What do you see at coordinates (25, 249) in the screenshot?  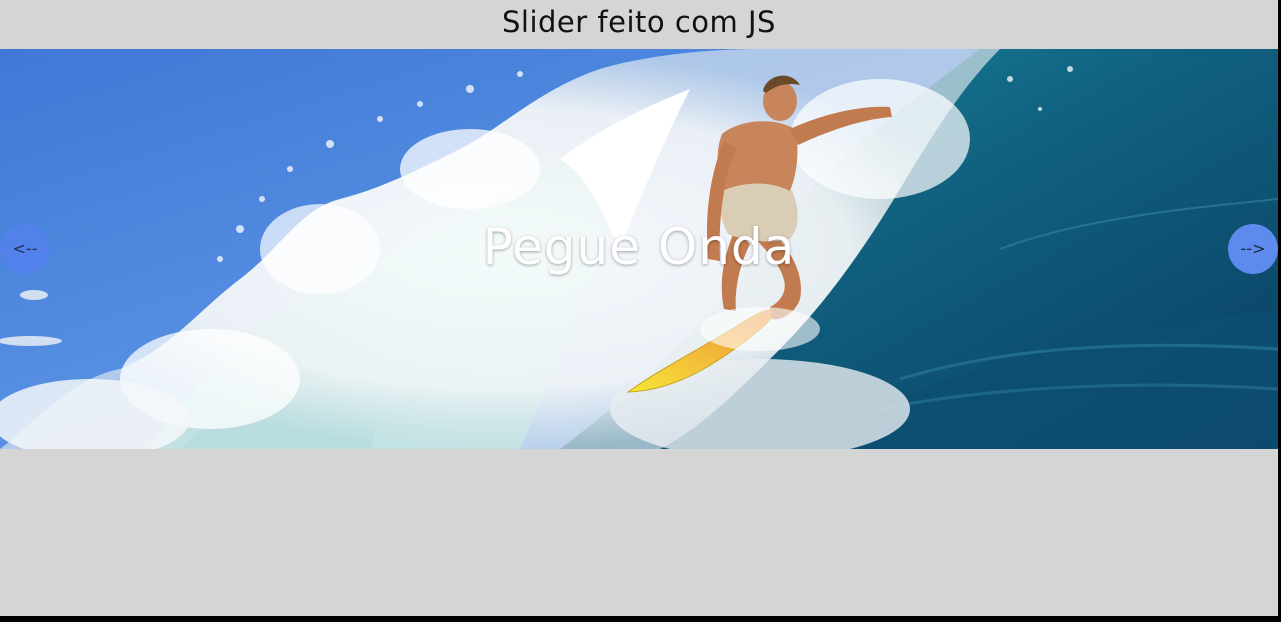 I see `prev-slide-button: <--` at bounding box center [25, 249].